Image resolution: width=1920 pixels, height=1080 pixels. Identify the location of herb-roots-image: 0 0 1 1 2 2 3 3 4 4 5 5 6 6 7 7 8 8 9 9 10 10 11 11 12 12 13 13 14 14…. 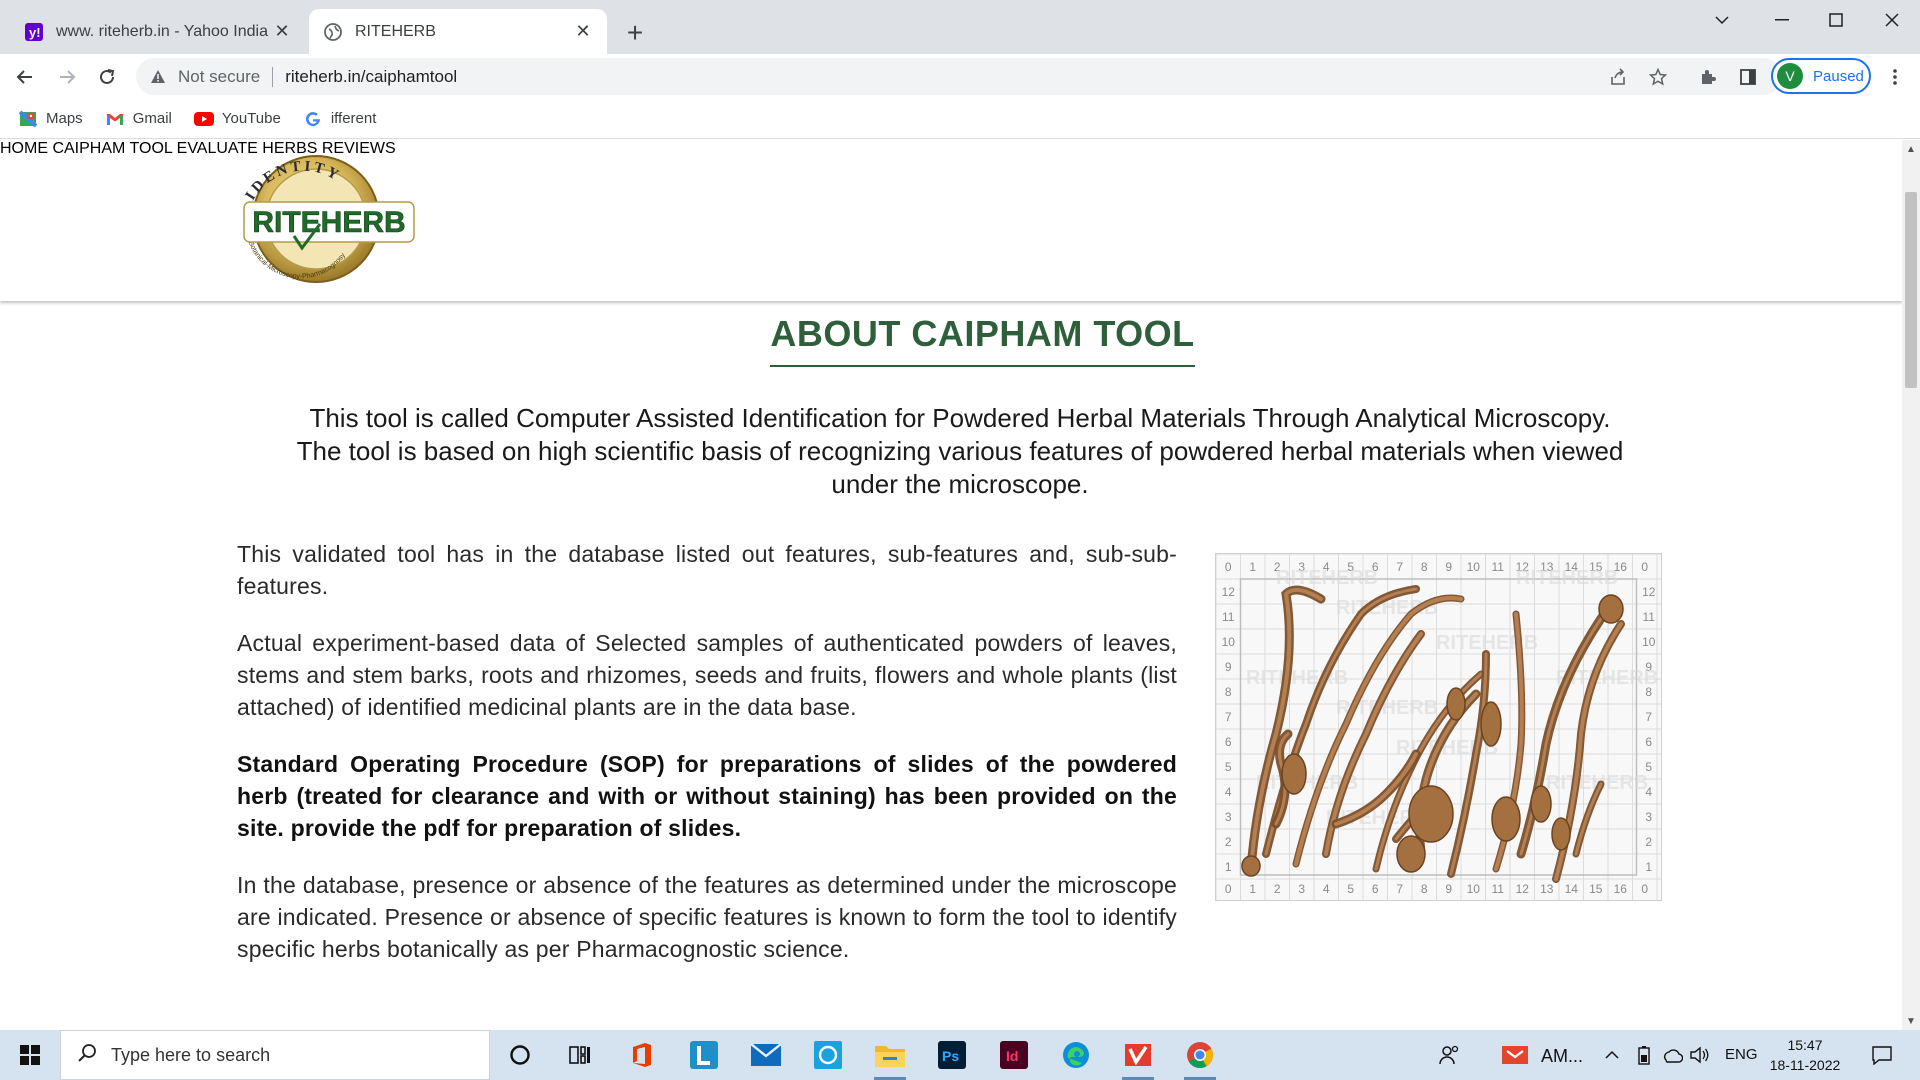
(1438, 729).